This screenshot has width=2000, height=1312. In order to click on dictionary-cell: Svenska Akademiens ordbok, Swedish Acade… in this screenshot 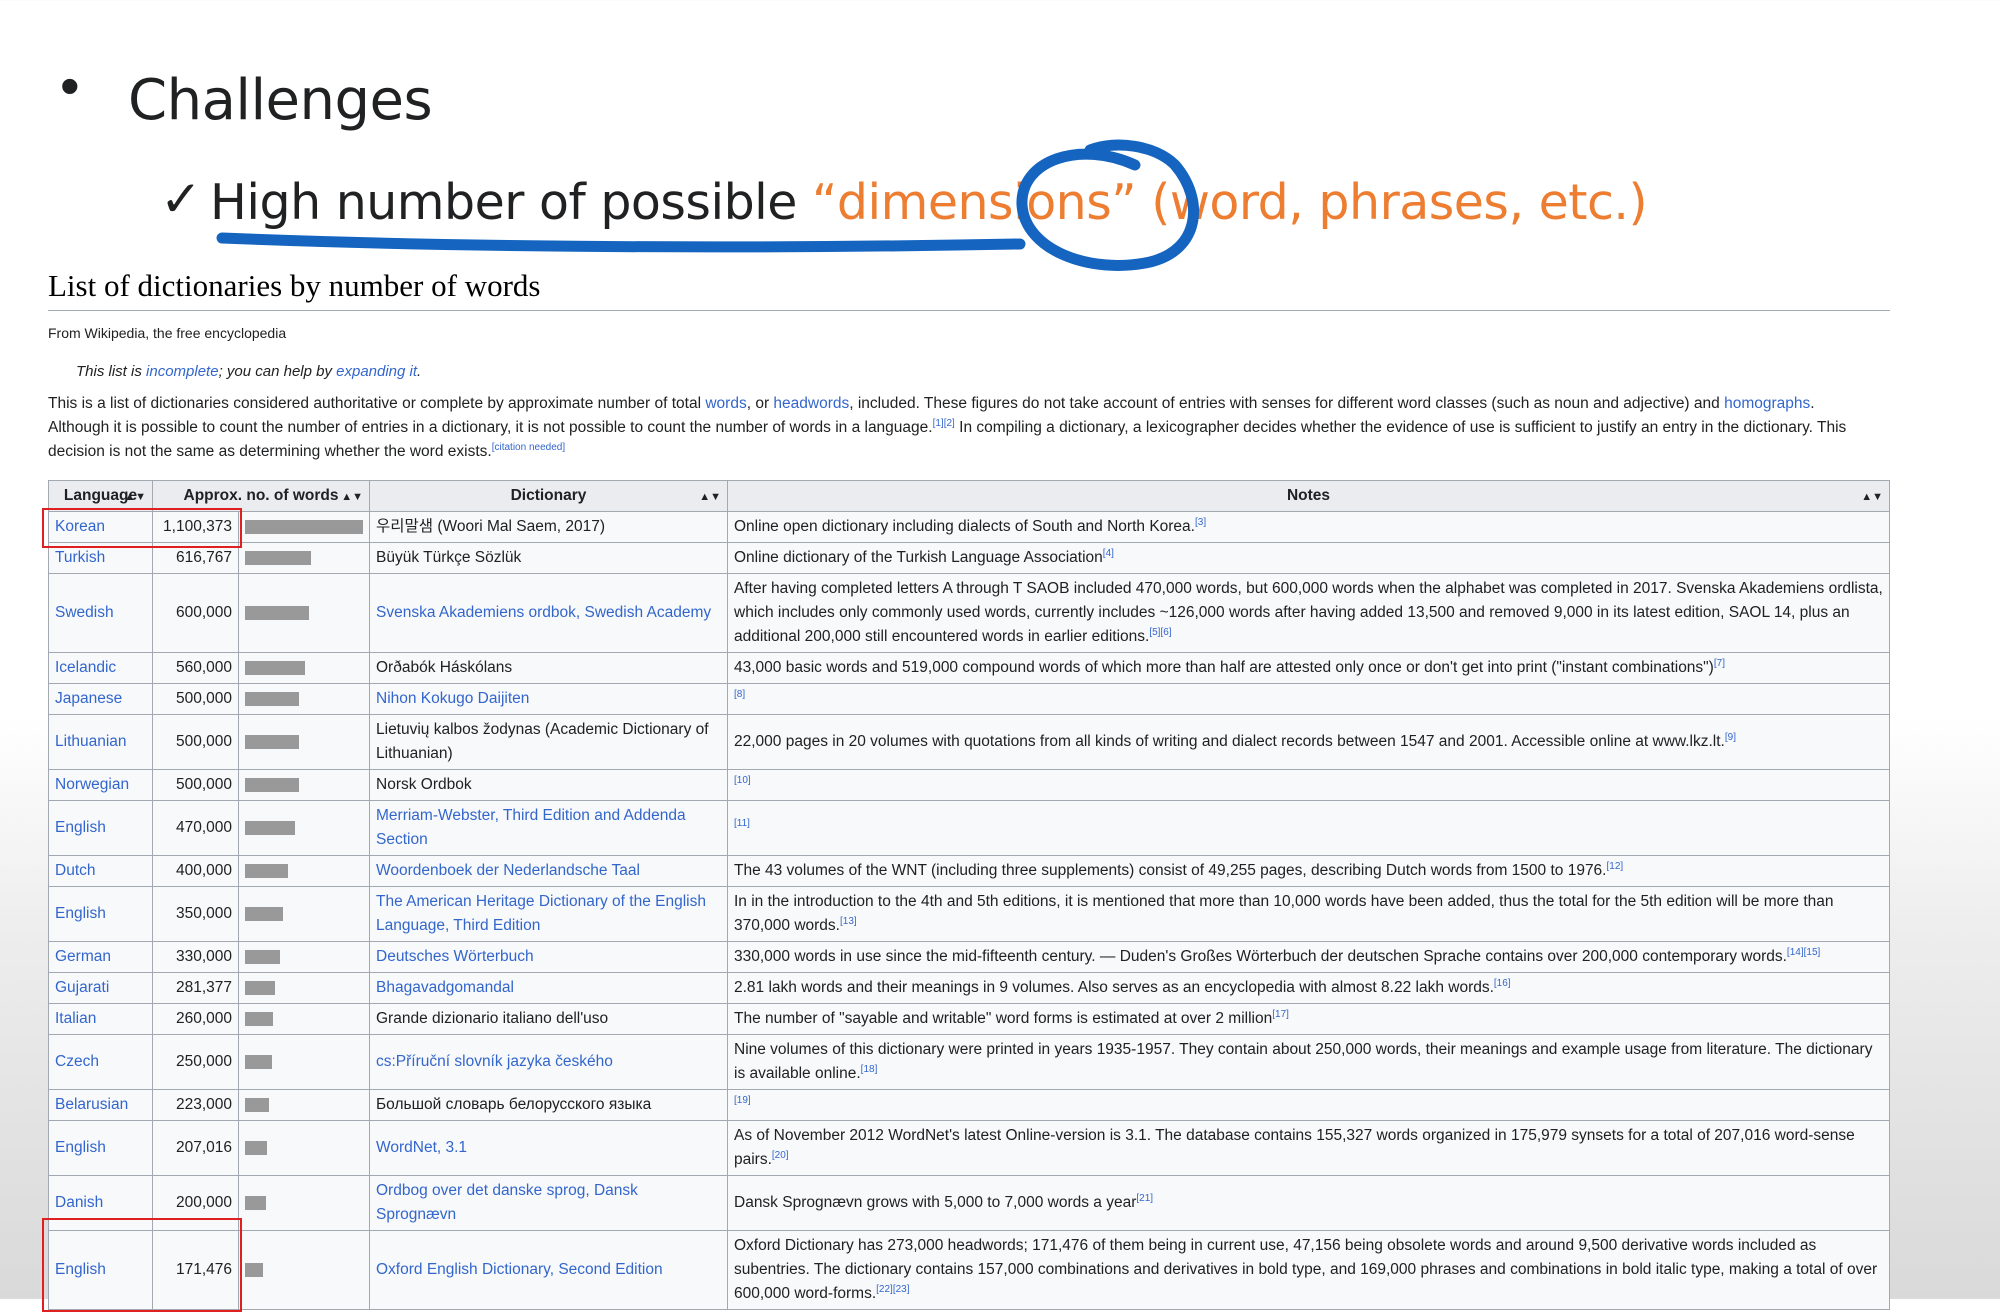, I will do `click(548, 613)`.